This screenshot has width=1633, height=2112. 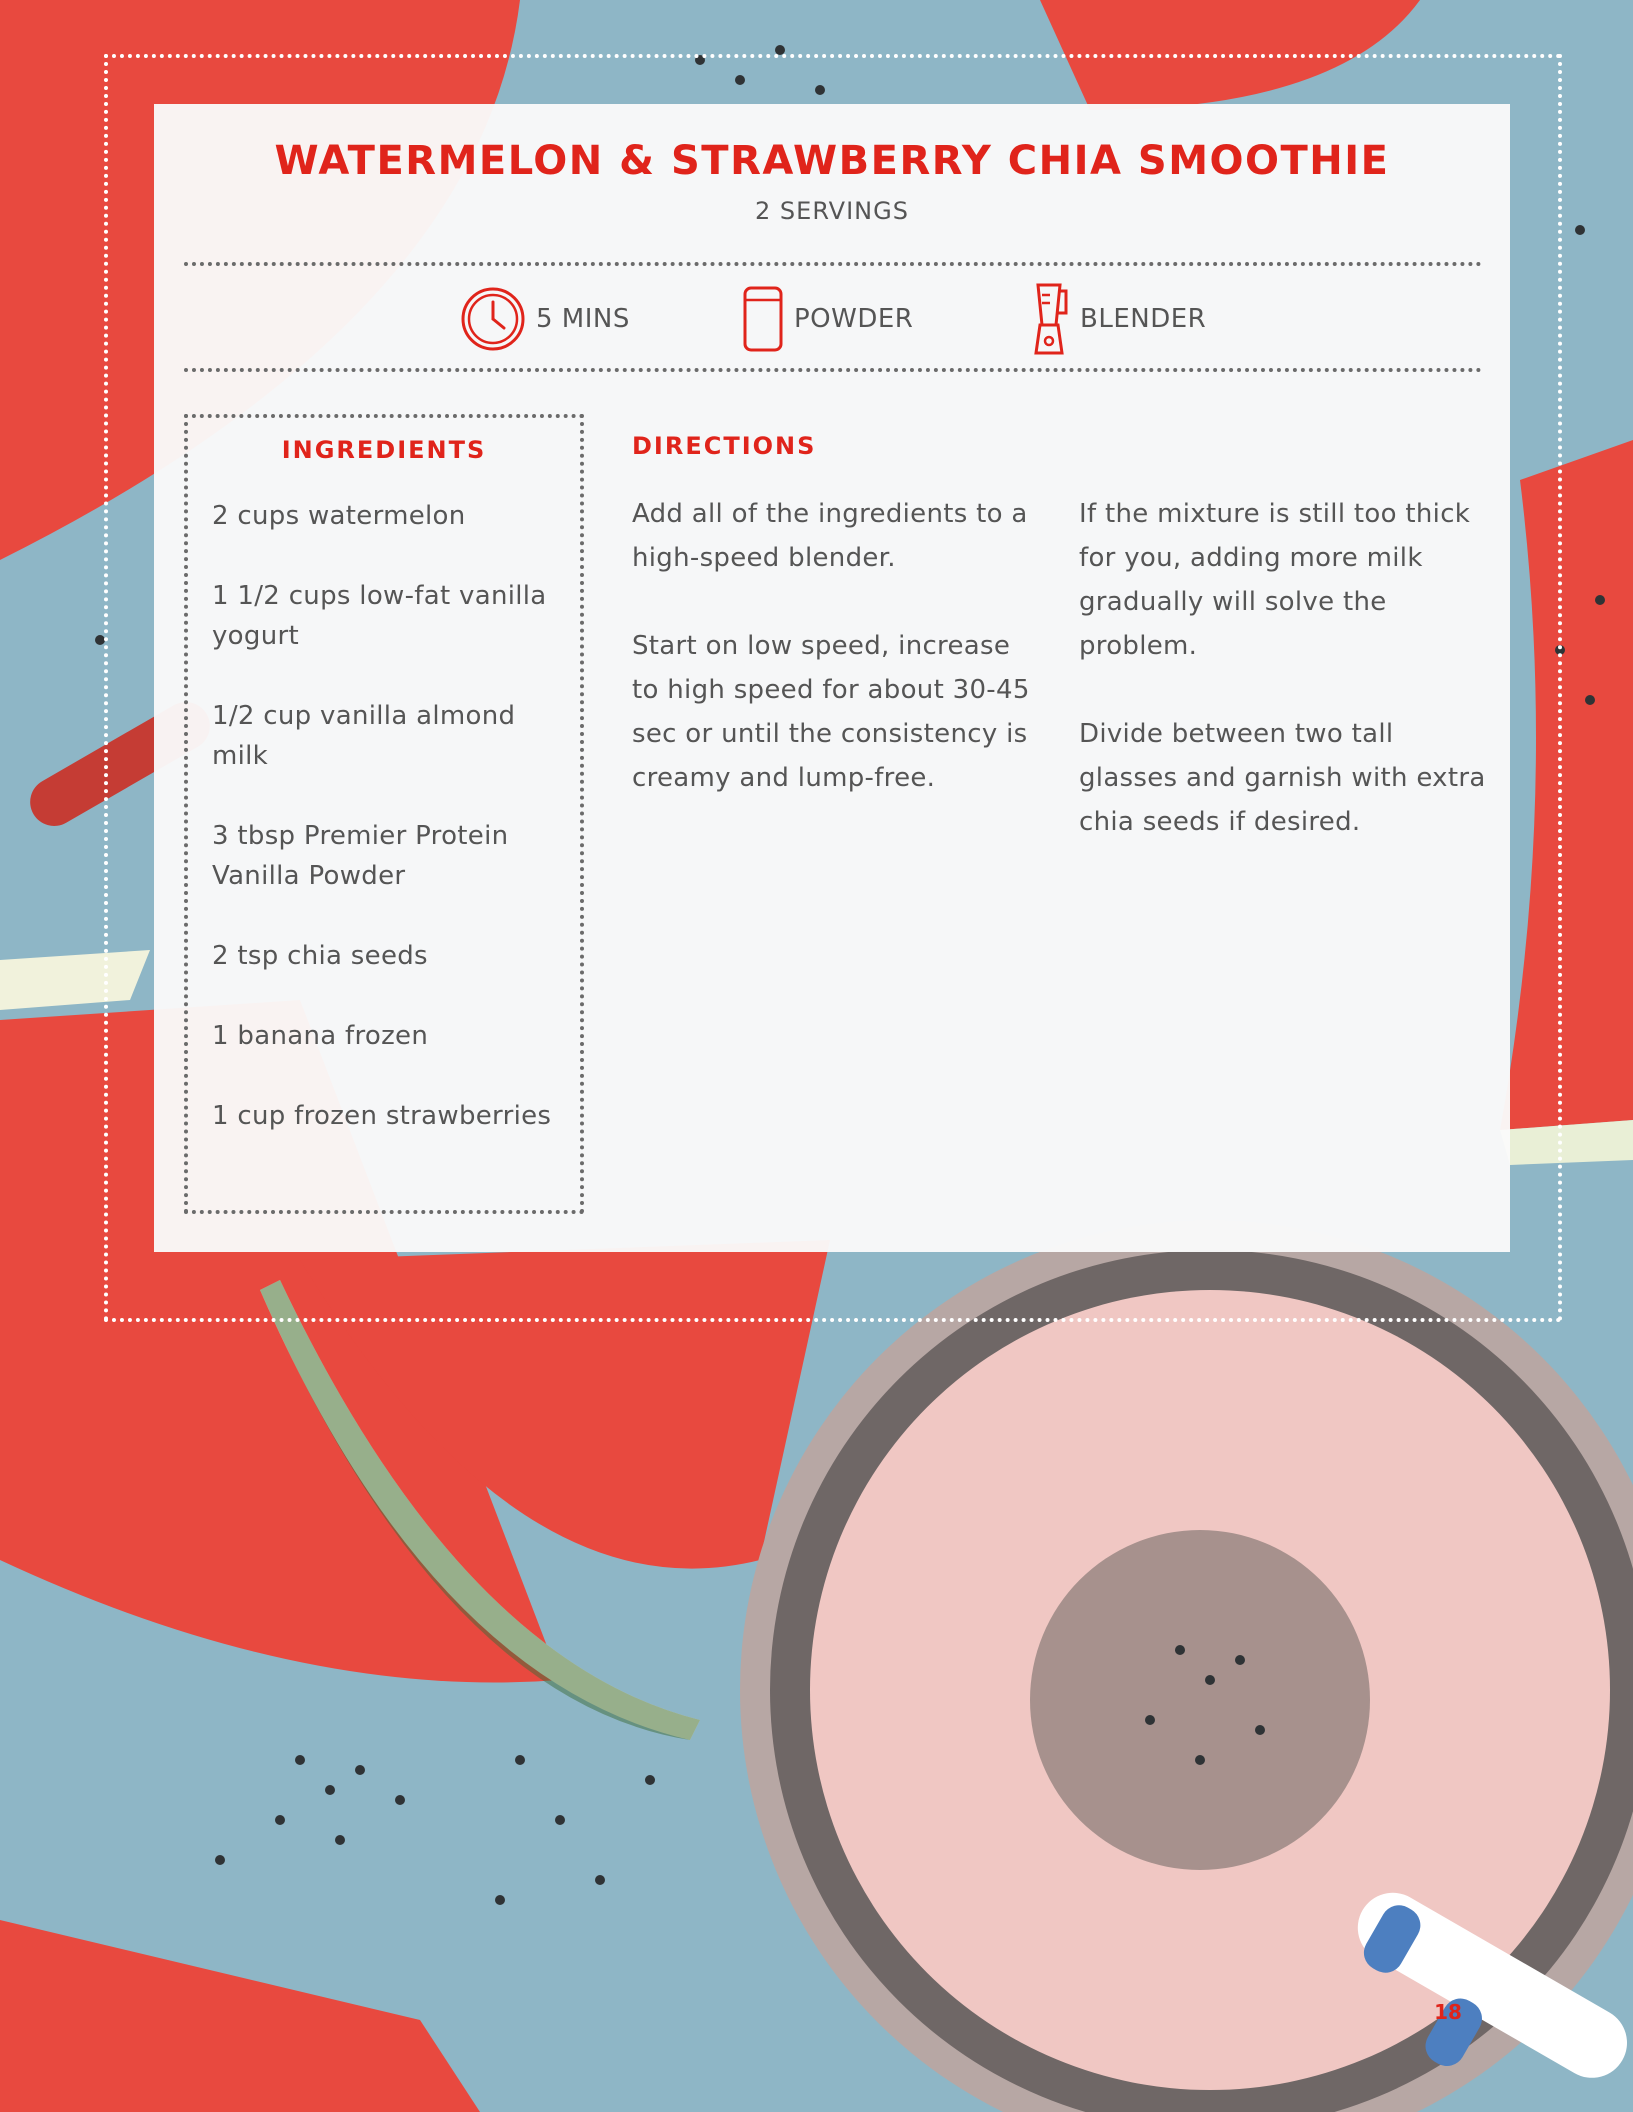 I want to click on ingredient-item: 2 cups watermelon, so click(x=339, y=516).